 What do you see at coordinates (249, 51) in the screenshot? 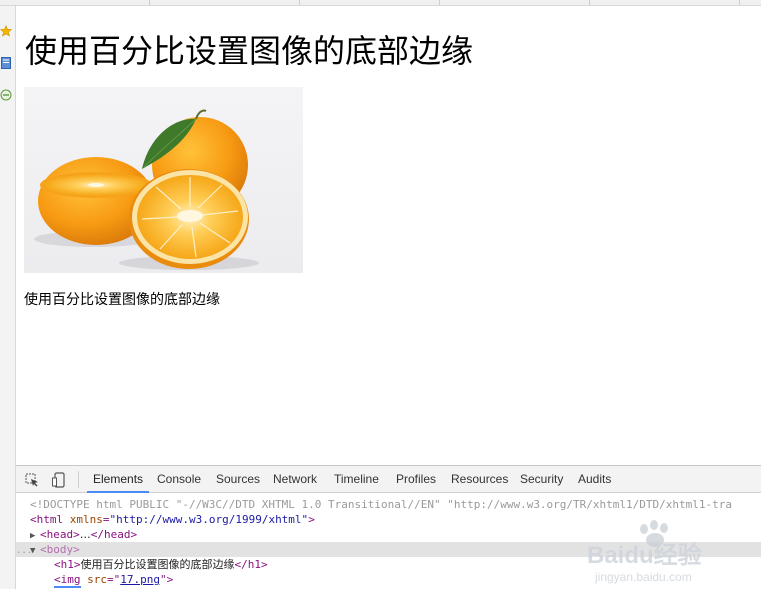
I see `page-heading: 使用百分比设置图像的底部边缘` at bounding box center [249, 51].